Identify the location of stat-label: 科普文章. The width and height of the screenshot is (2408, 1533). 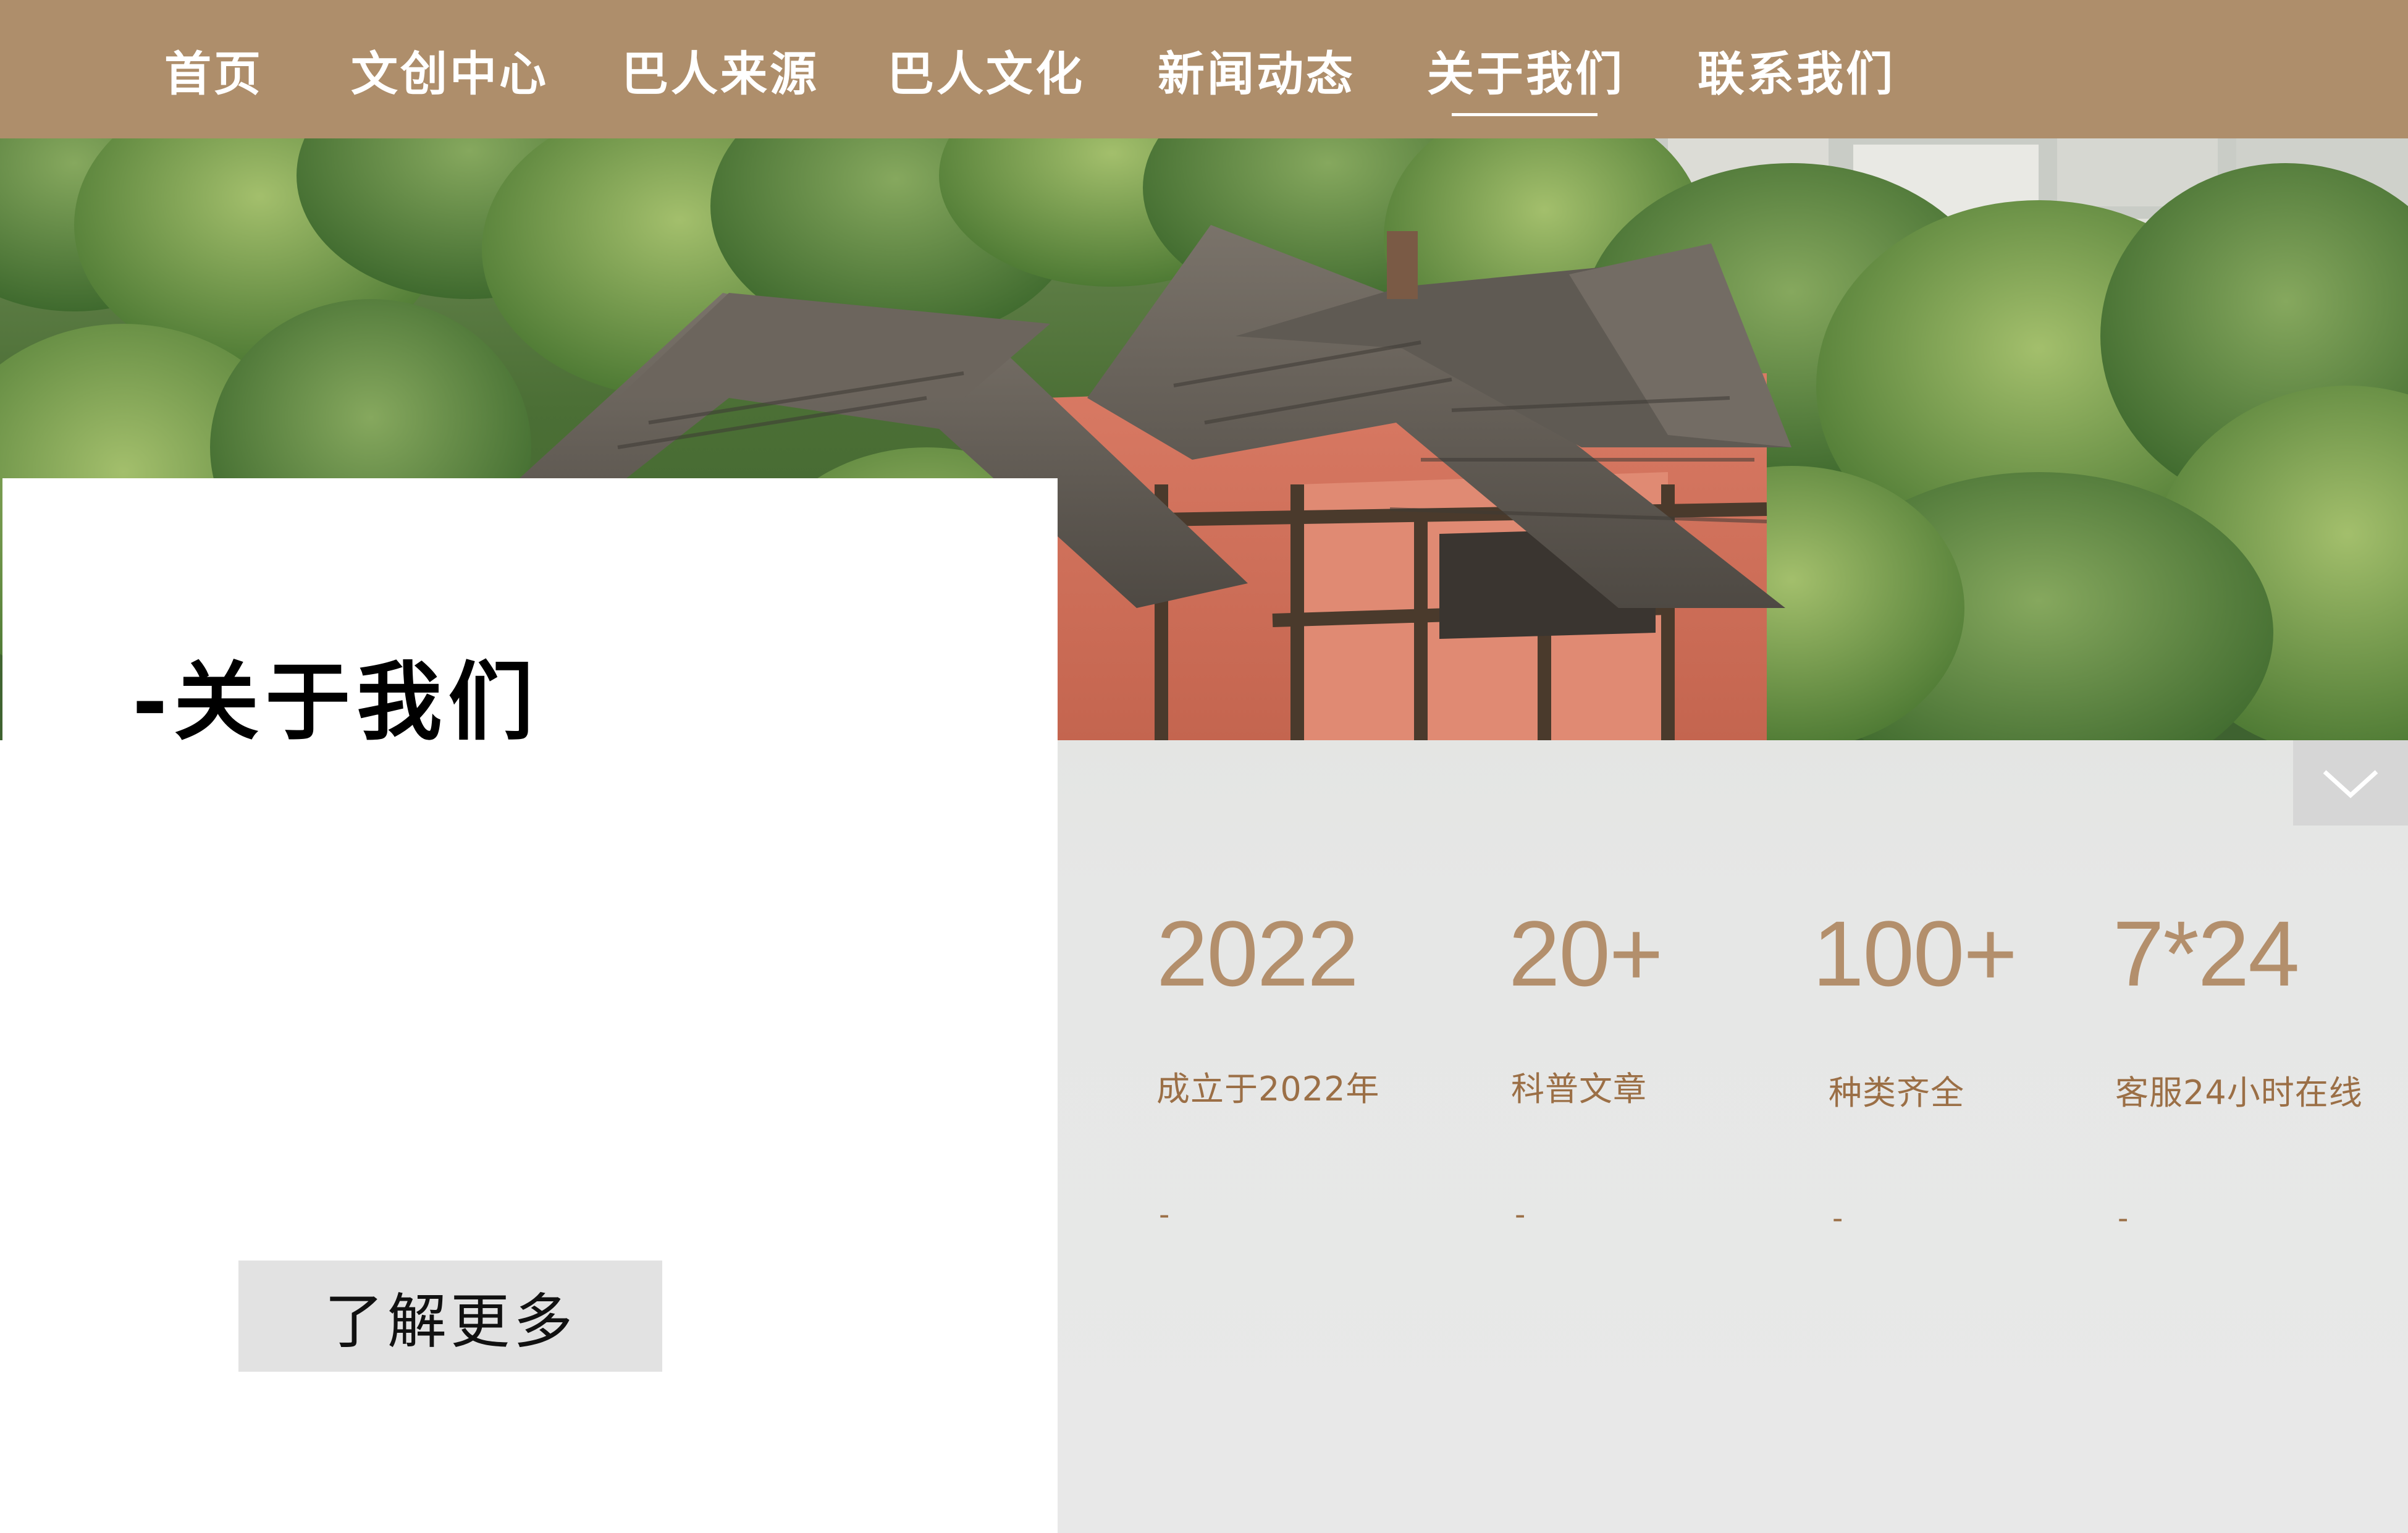
(1579, 1089).